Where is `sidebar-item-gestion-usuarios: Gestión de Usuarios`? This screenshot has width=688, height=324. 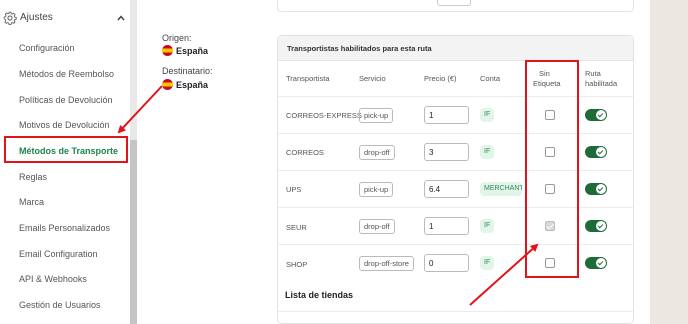
sidebar-item-gestion-usuarios: Gestión de Usuarios is located at coordinates (60, 305).